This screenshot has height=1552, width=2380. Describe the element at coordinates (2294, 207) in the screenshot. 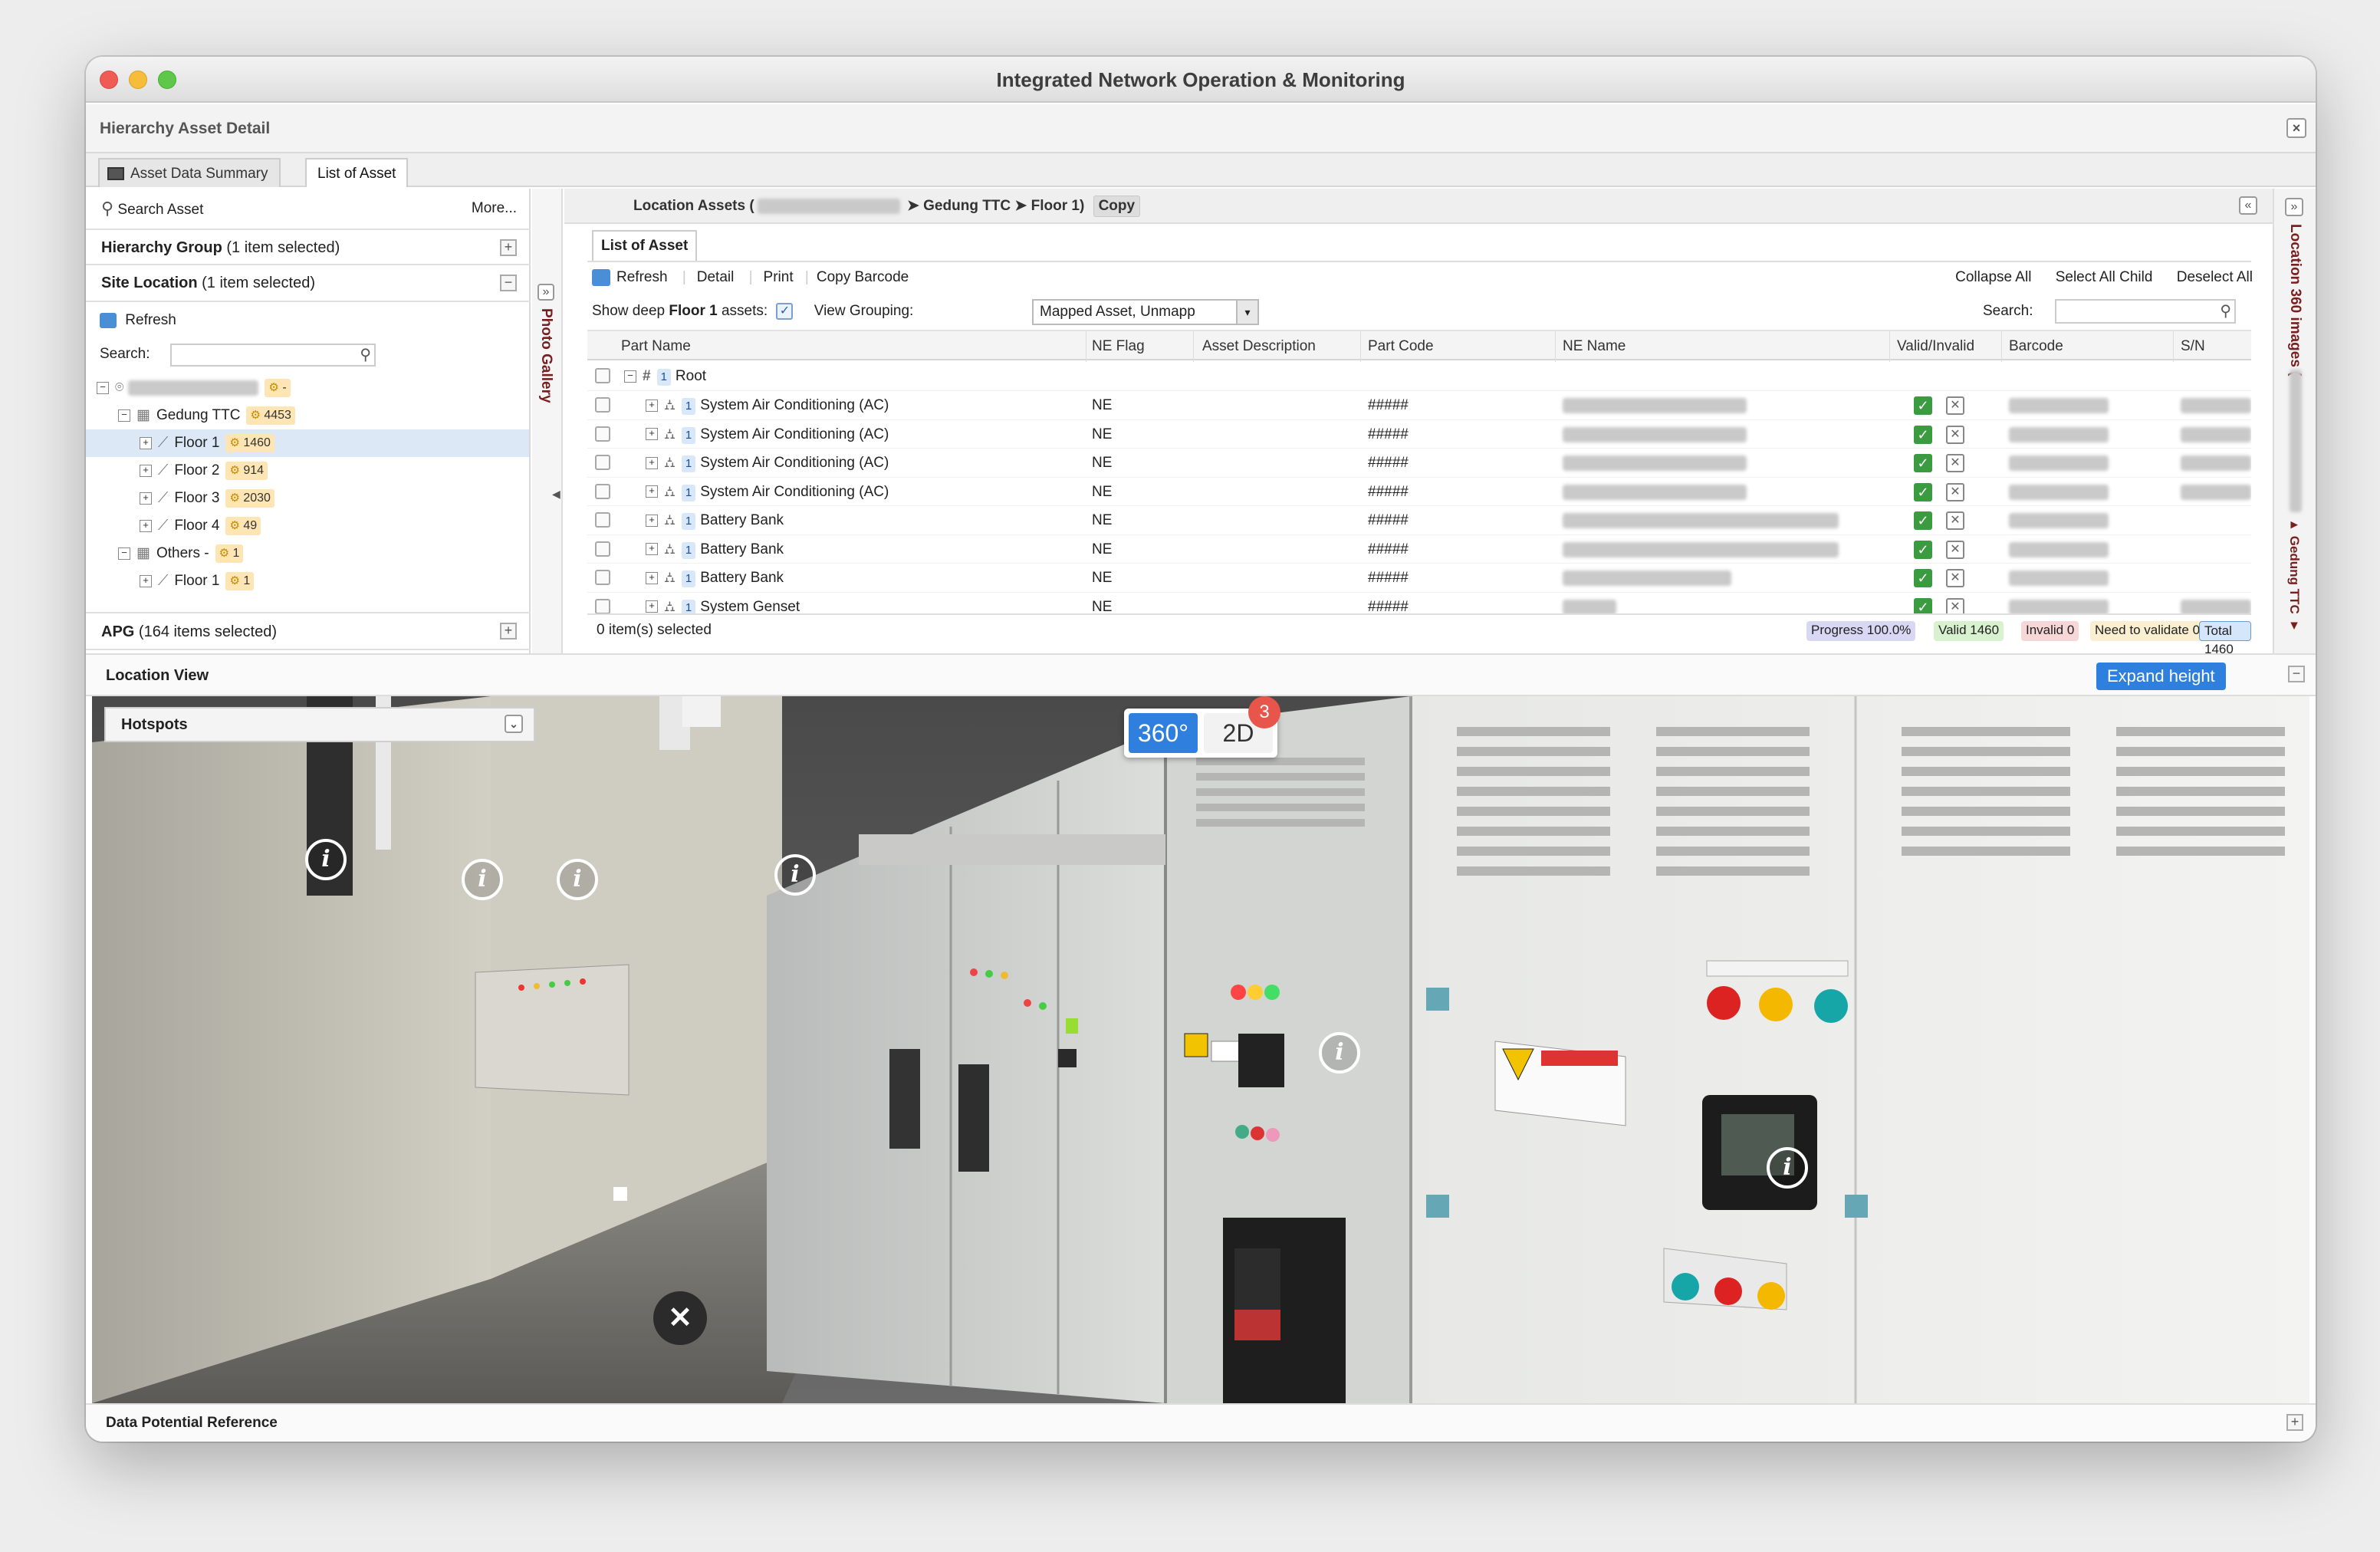

I see `expand-360-icon: »` at that location.